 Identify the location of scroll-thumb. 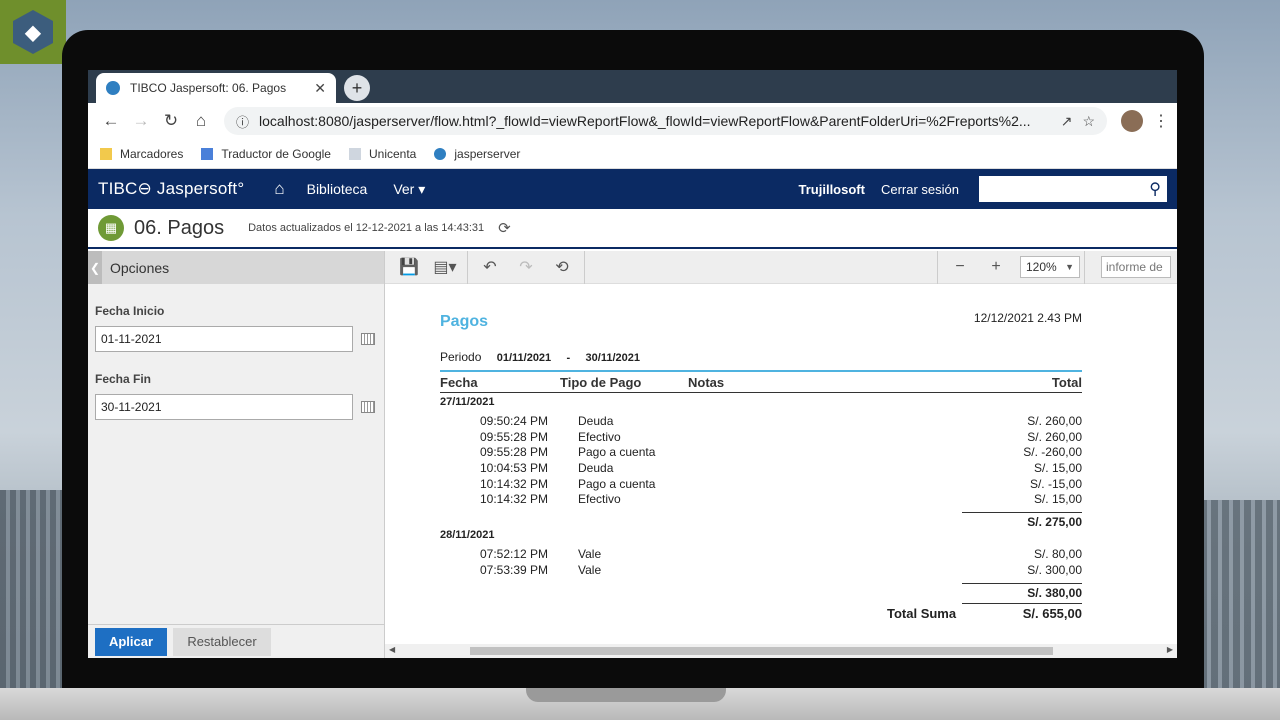
(761, 651).